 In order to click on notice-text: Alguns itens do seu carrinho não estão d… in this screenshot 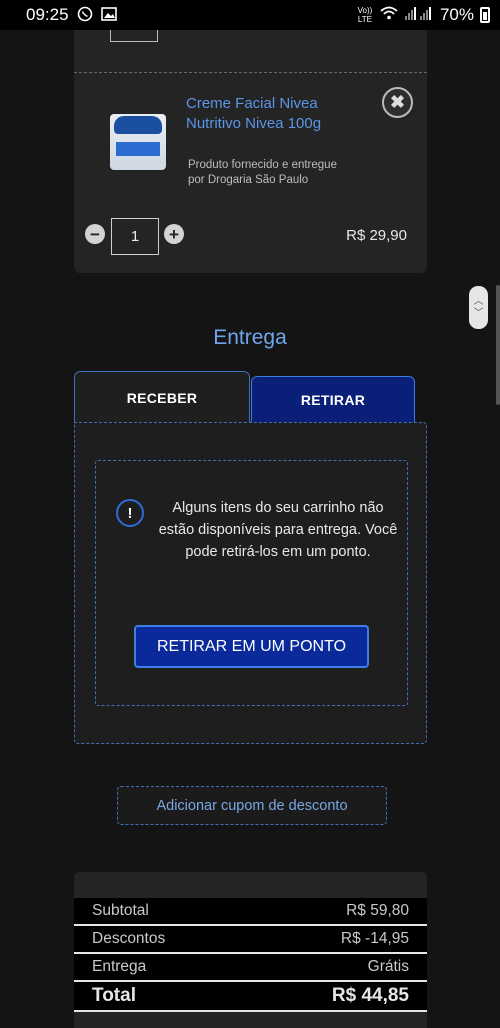, I will do `click(278, 530)`.